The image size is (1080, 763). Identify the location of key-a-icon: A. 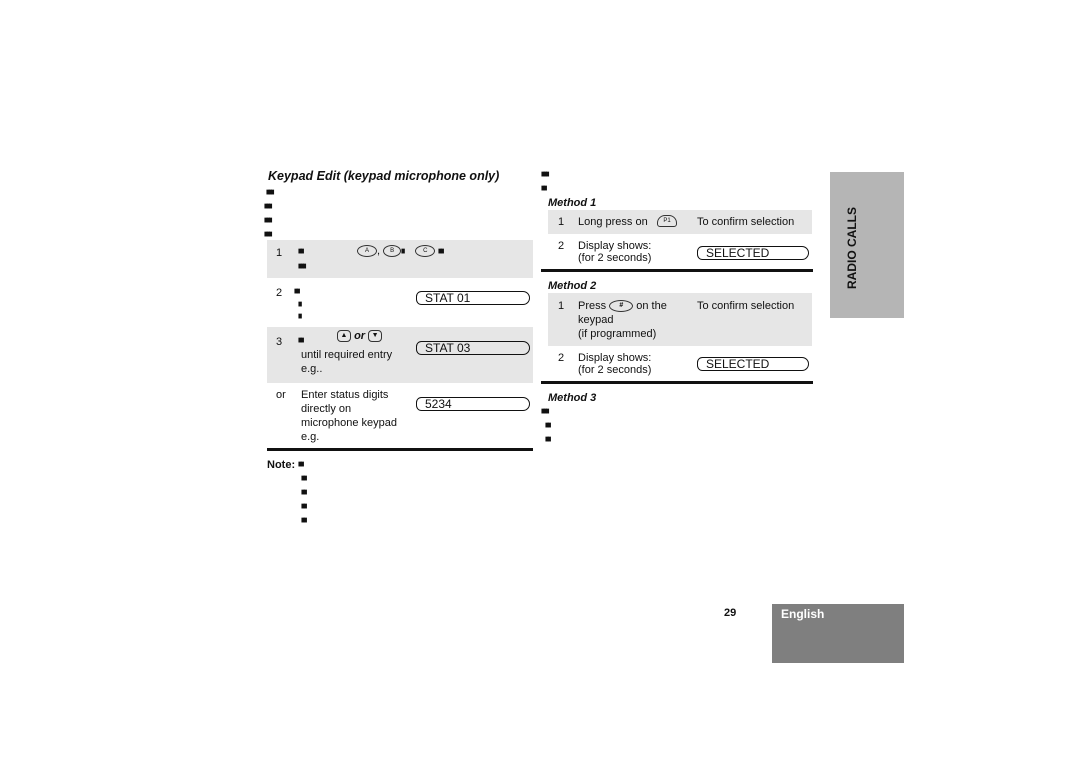
(367, 251).